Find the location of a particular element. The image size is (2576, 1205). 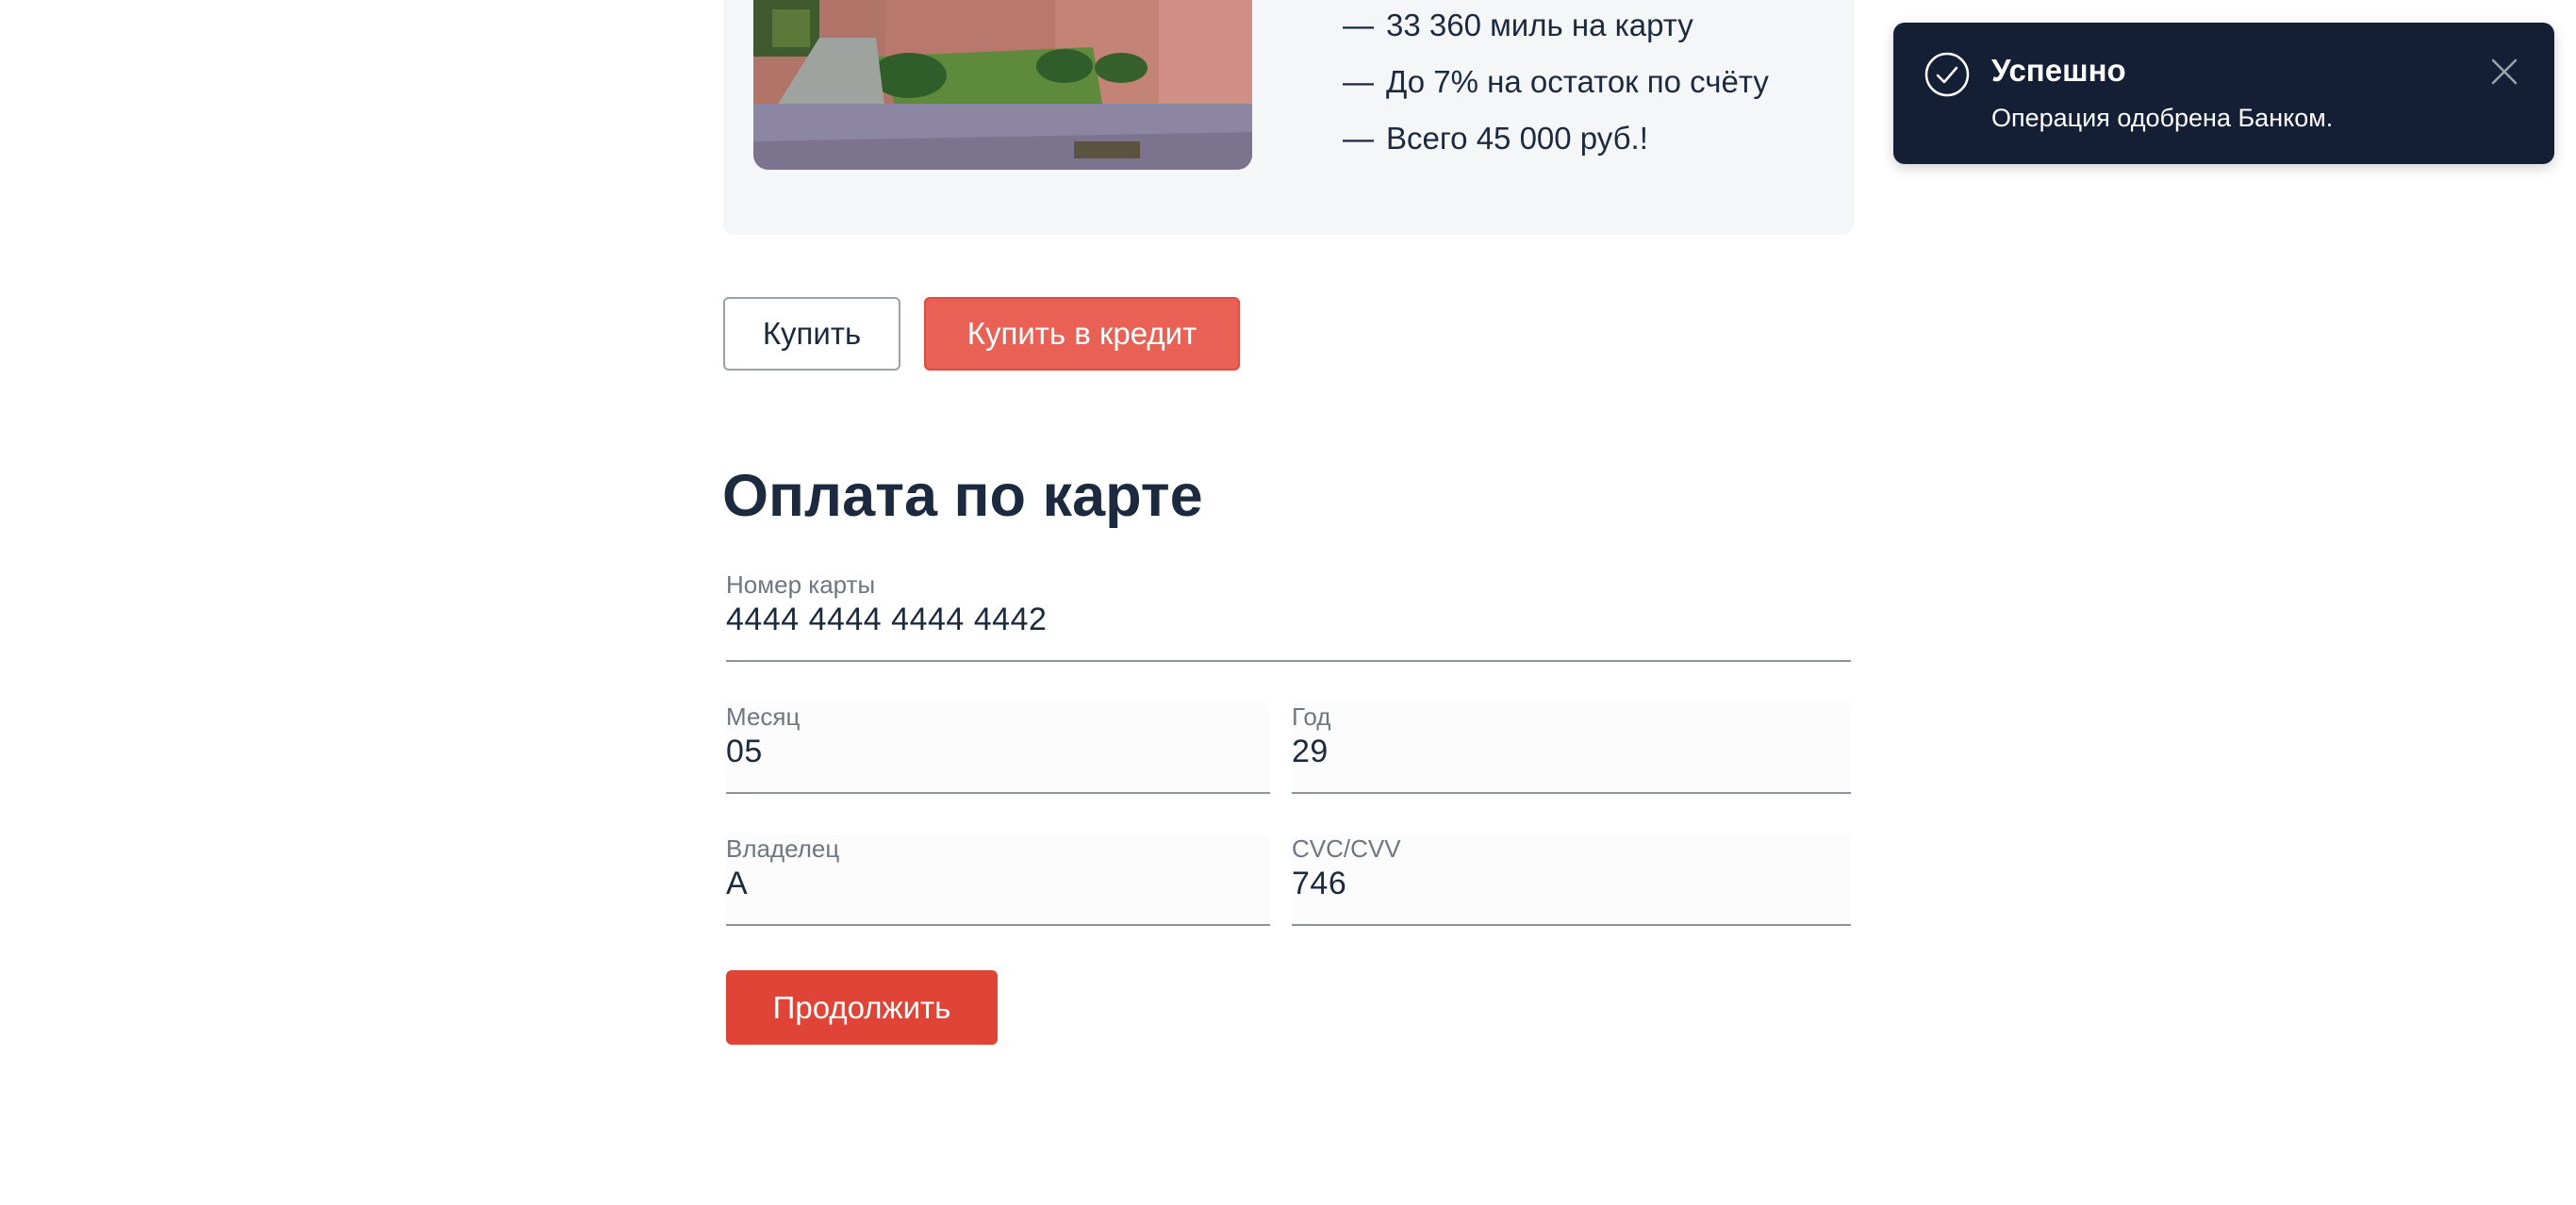

feature-item: — Всего 45 000 руб.! is located at coordinates (1556, 149).